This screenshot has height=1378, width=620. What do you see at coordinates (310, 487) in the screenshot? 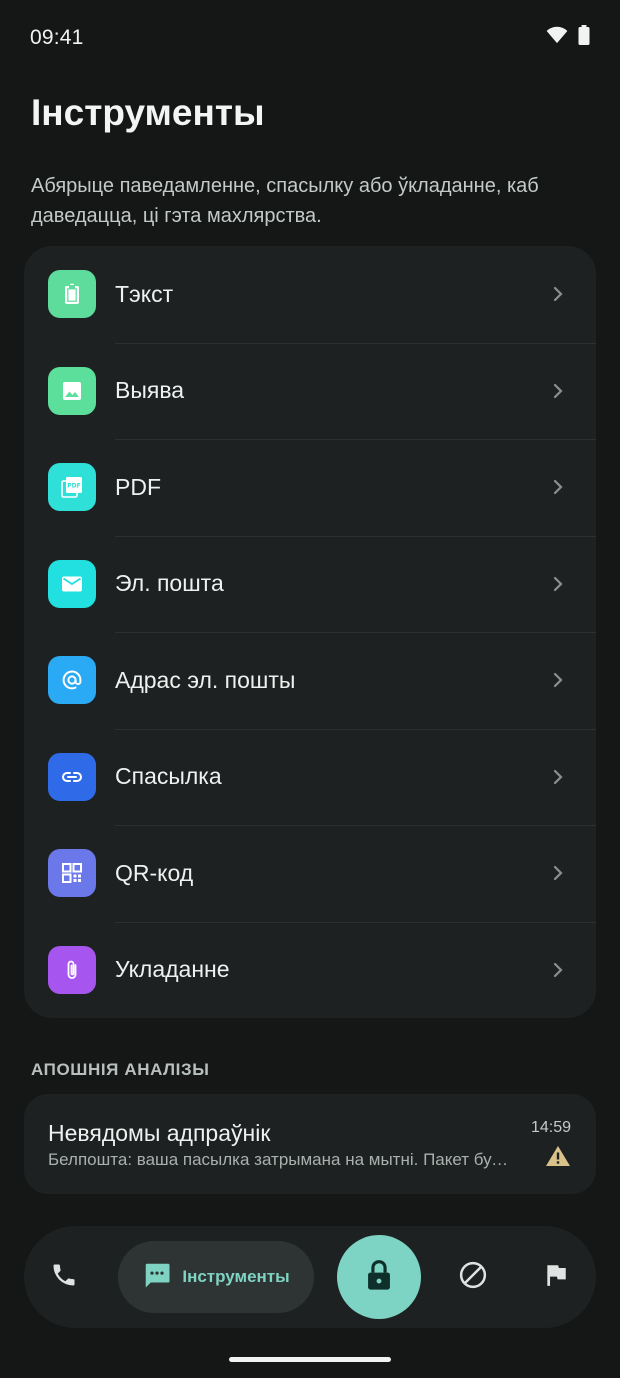
I see `tool-item-pdf: PDF PDF` at bounding box center [310, 487].